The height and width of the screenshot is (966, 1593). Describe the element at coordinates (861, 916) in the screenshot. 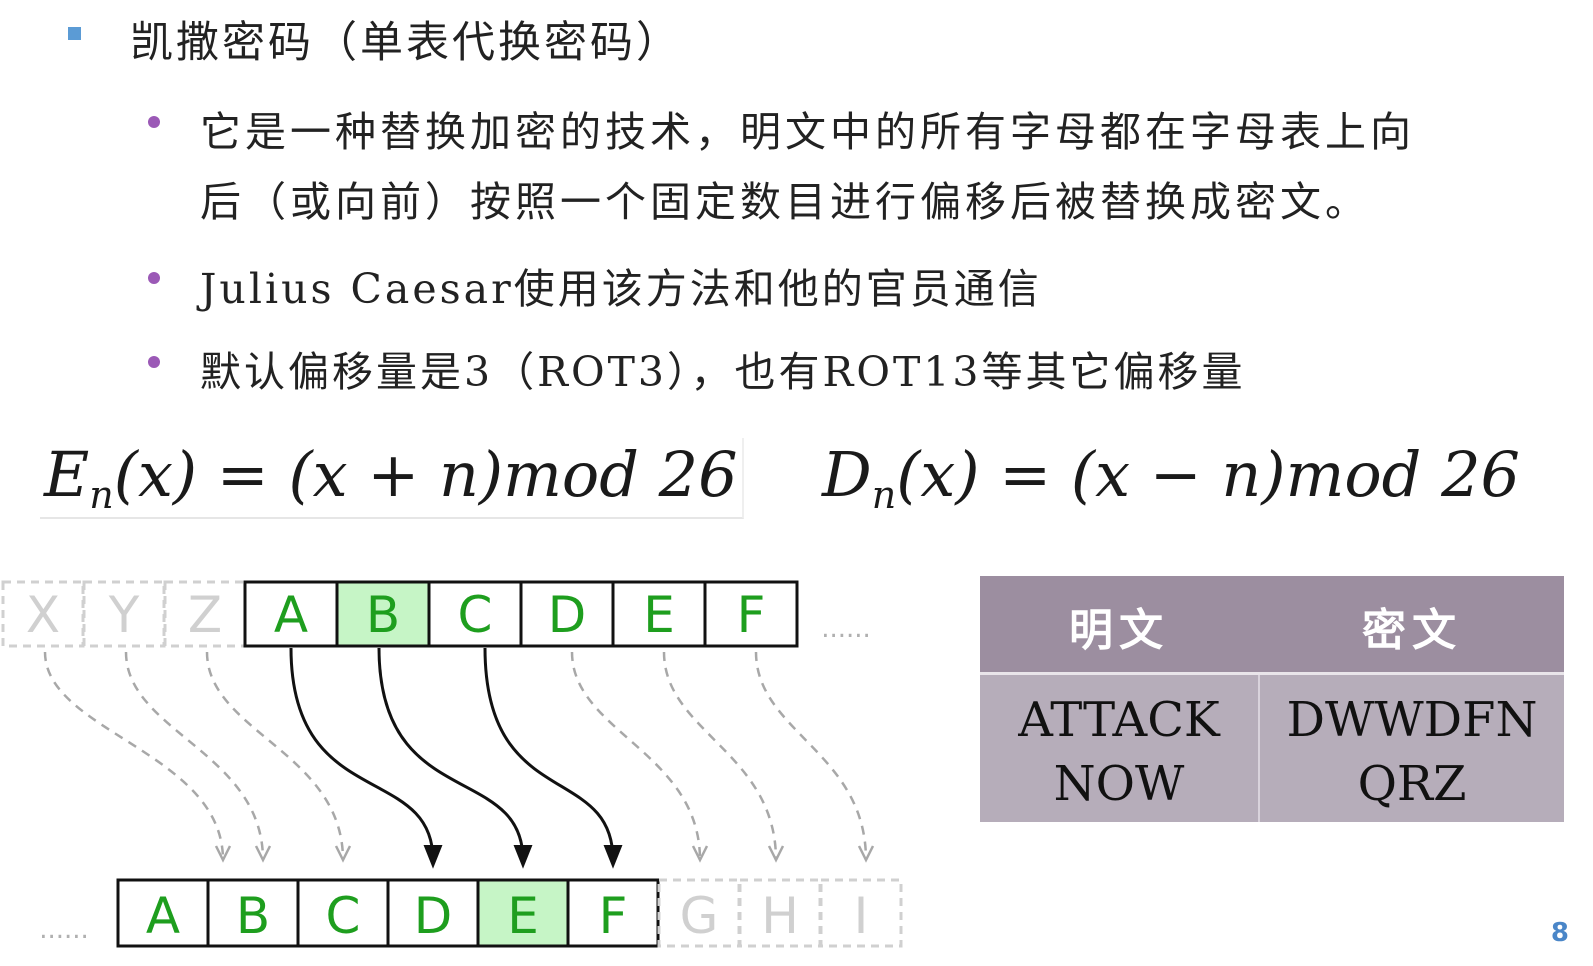

I see `faded-bottom-letter: I` at that location.